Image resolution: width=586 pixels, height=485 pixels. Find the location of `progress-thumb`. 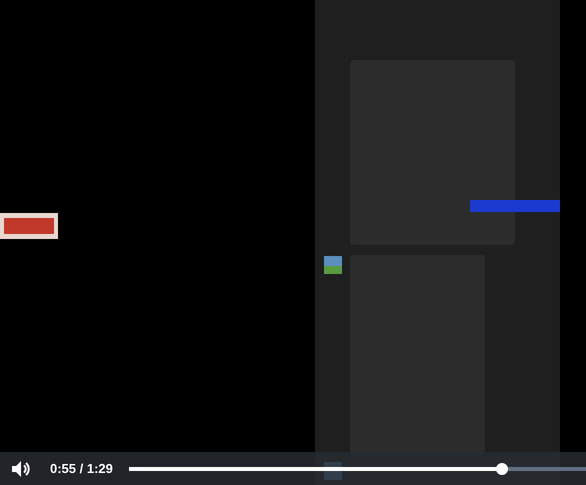

progress-thumb is located at coordinates (502, 468).